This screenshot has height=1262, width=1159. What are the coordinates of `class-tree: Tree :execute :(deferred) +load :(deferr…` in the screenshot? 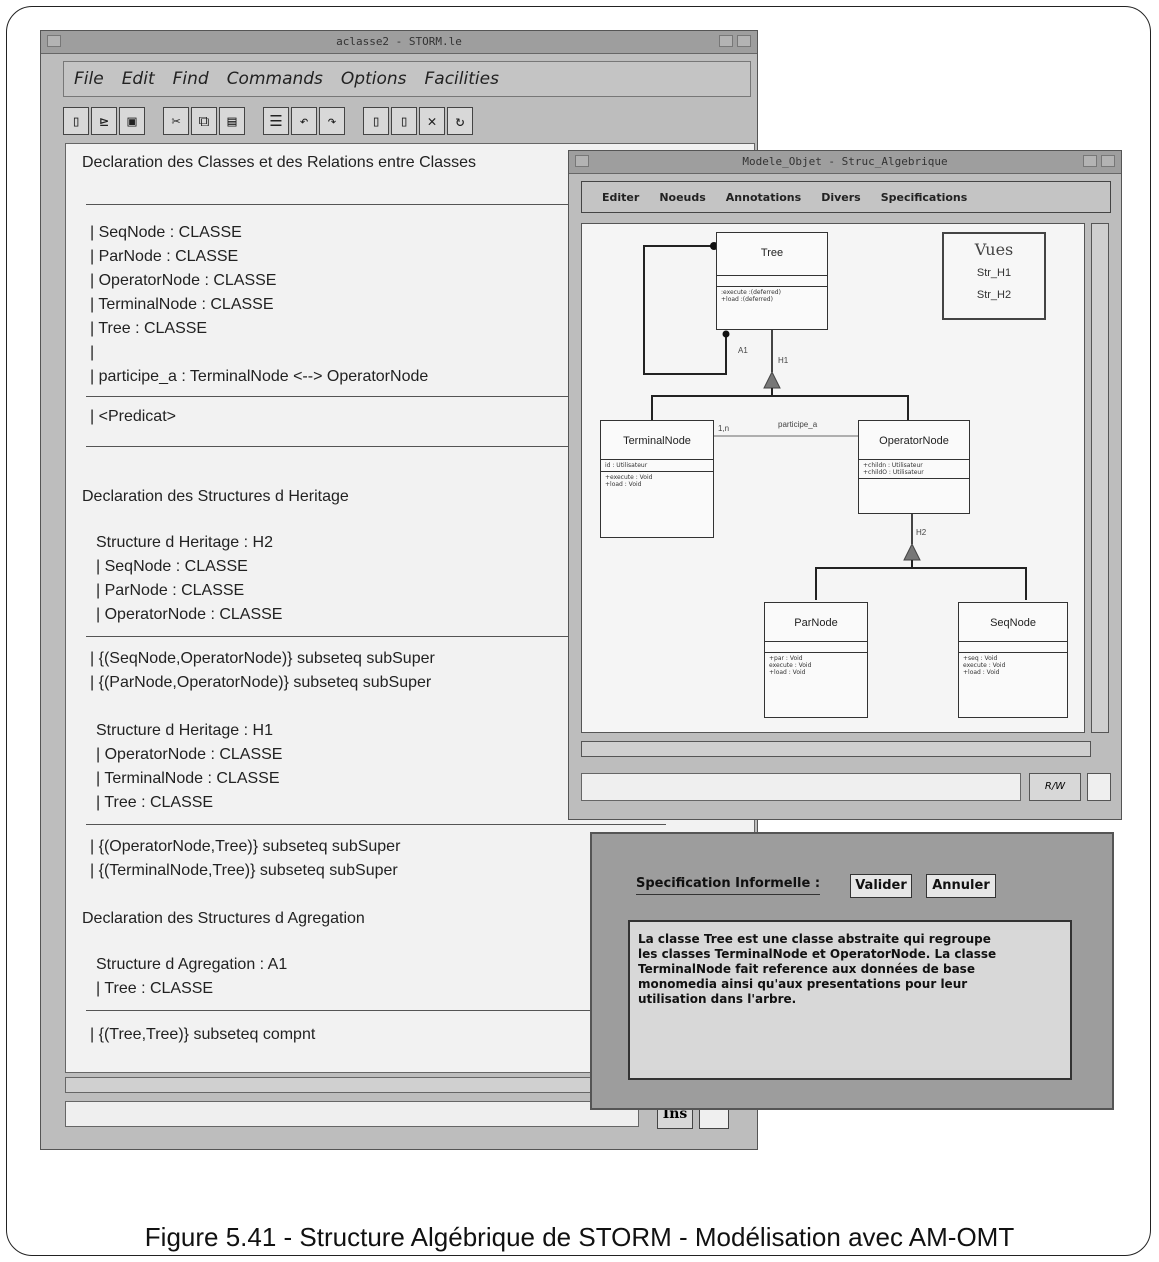 It's located at (772, 281).